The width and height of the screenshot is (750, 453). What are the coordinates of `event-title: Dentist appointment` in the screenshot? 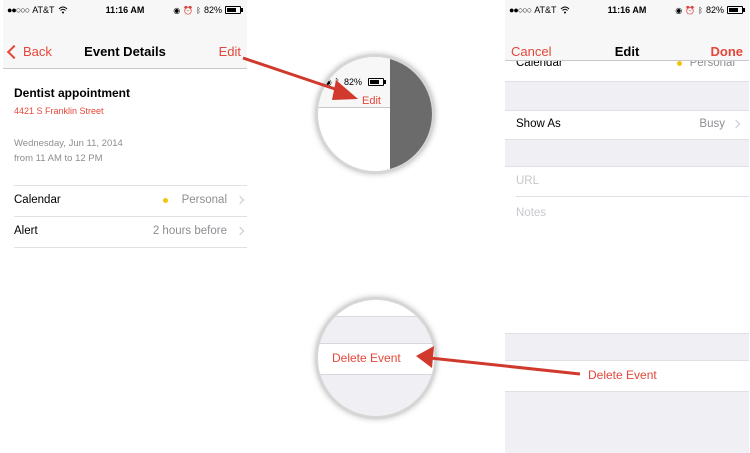 It's located at (72, 93).